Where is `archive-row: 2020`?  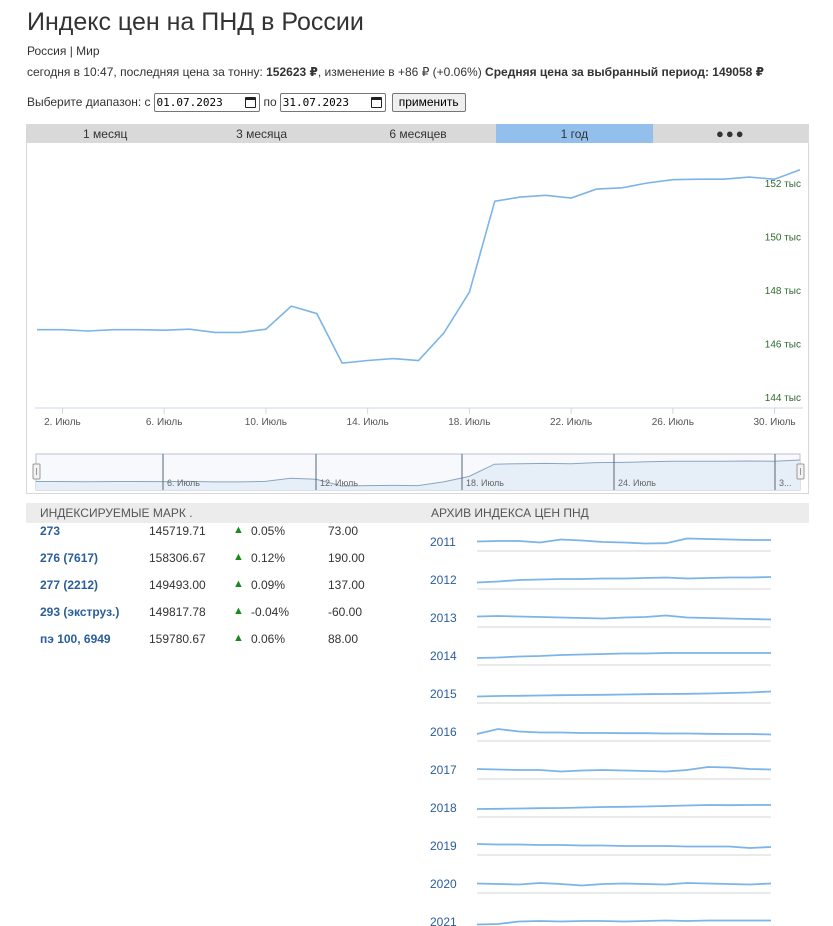 archive-row: 2020 is located at coordinates (599, 888).